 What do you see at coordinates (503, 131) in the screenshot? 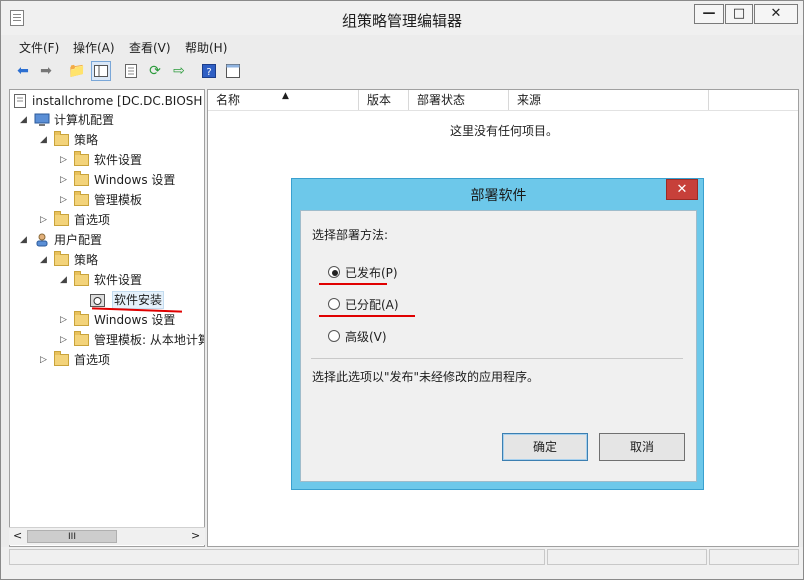
I see `empty-list-message: 这里没有任何项目。` at bounding box center [503, 131].